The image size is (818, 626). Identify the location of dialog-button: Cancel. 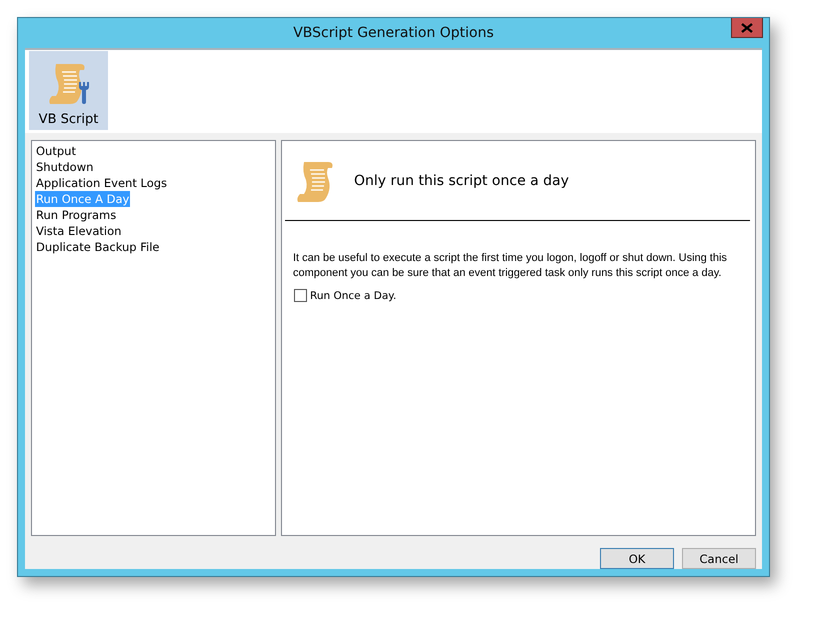
(719, 558).